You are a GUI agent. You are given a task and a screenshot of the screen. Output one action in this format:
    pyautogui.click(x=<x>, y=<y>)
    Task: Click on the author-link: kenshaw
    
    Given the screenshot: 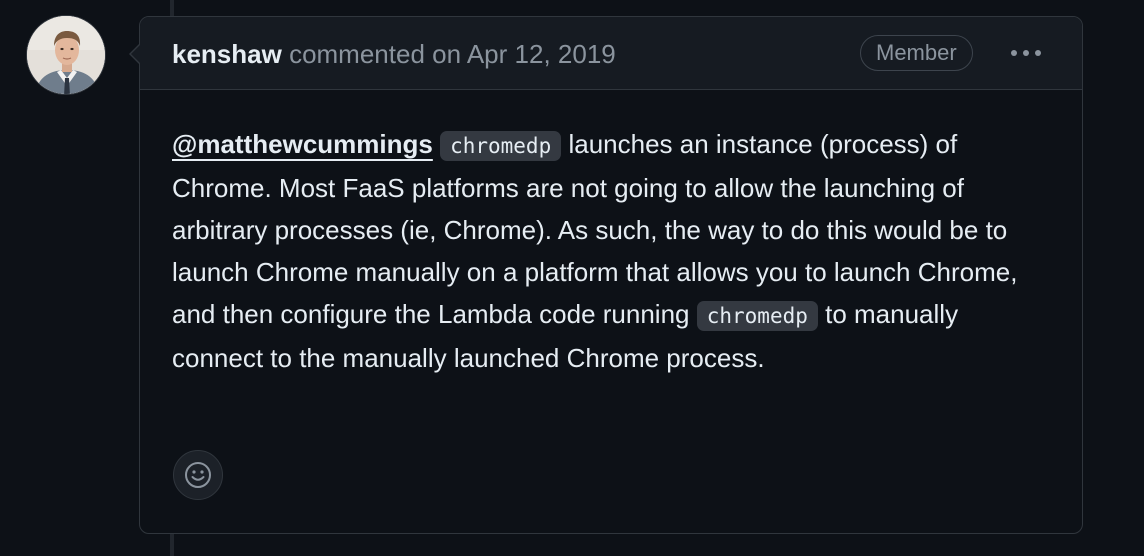 What is the action you would take?
    pyautogui.click(x=227, y=54)
    